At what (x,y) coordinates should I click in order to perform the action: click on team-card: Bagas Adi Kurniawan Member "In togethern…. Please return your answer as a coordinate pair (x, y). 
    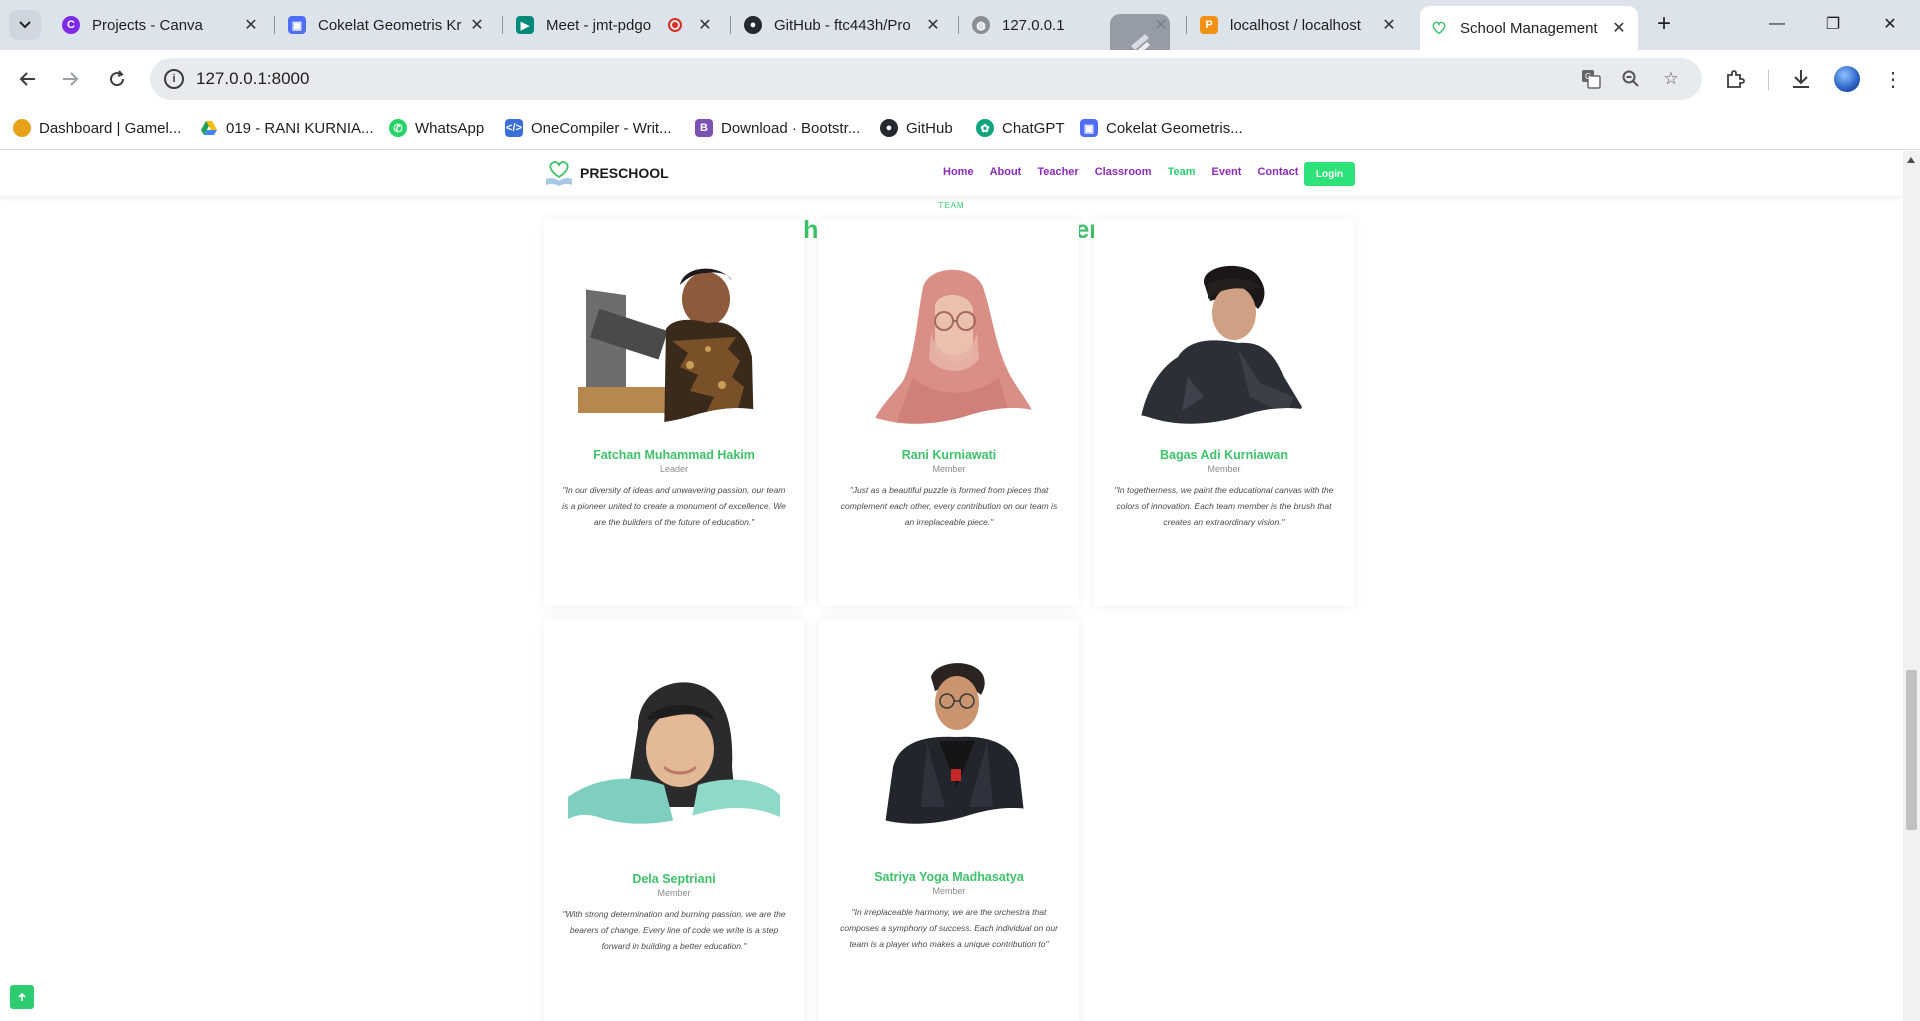
    Looking at the image, I should click on (1224, 412).